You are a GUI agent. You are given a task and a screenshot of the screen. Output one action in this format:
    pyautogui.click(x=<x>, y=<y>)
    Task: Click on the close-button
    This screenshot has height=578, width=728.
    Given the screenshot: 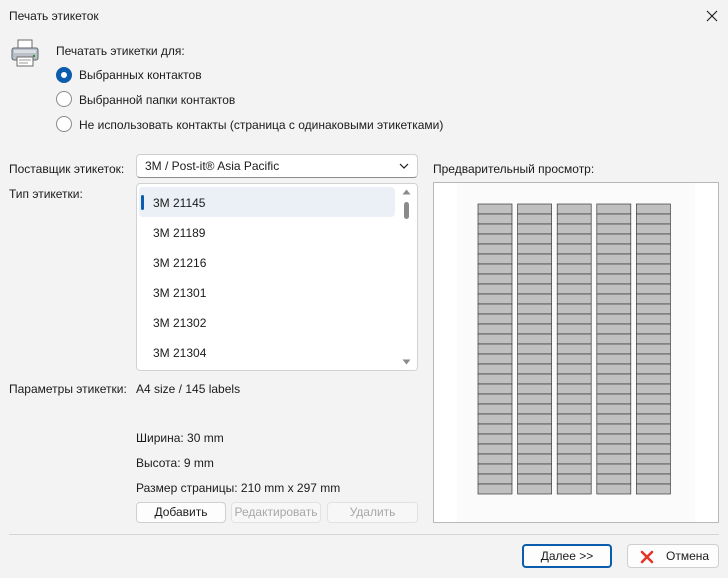 What is the action you would take?
    pyautogui.click(x=712, y=16)
    